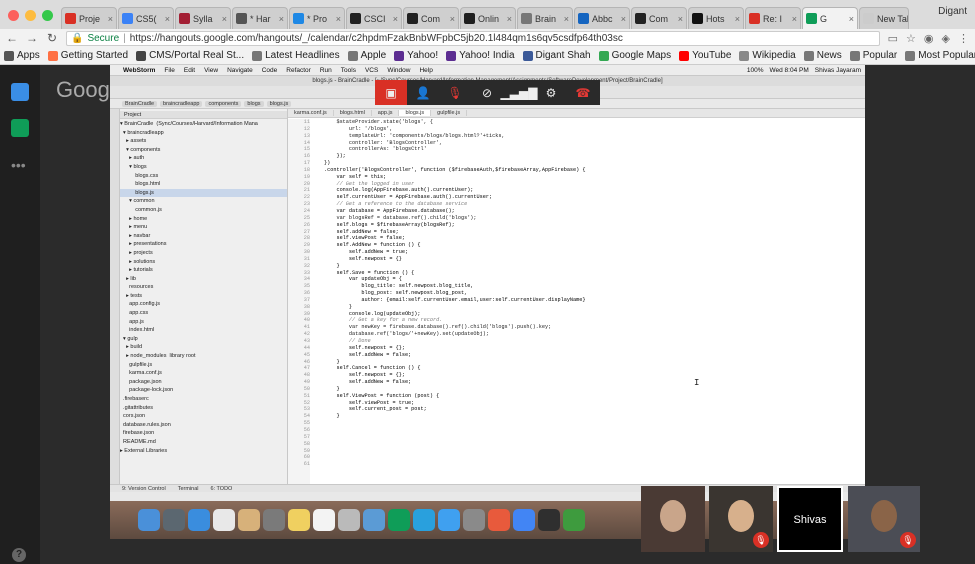 This screenshot has height=564, width=975. Describe the element at coordinates (455, 92) in the screenshot. I see `mic-button: 🎙` at that location.